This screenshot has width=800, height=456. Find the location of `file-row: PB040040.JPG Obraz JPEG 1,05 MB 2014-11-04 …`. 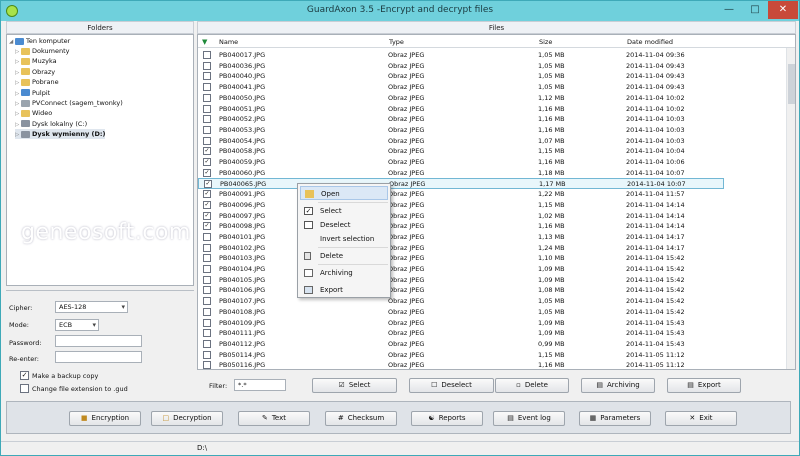

file-row: PB040040.JPG Obraz JPEG 1,05 MB 2014-11-04 … is located at coordinates (493, 76).